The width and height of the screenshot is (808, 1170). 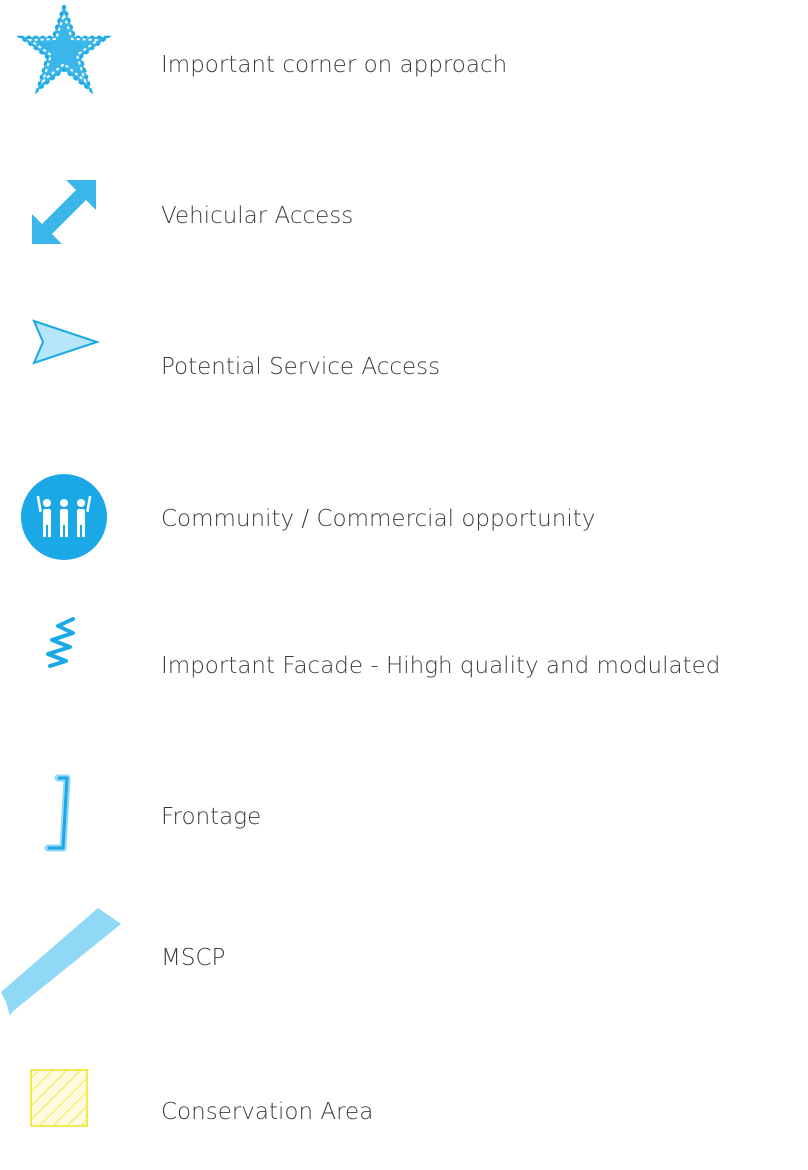 I want to click on legend-item-community: Community / Commercial opportunity, so click(x=404, y=510).